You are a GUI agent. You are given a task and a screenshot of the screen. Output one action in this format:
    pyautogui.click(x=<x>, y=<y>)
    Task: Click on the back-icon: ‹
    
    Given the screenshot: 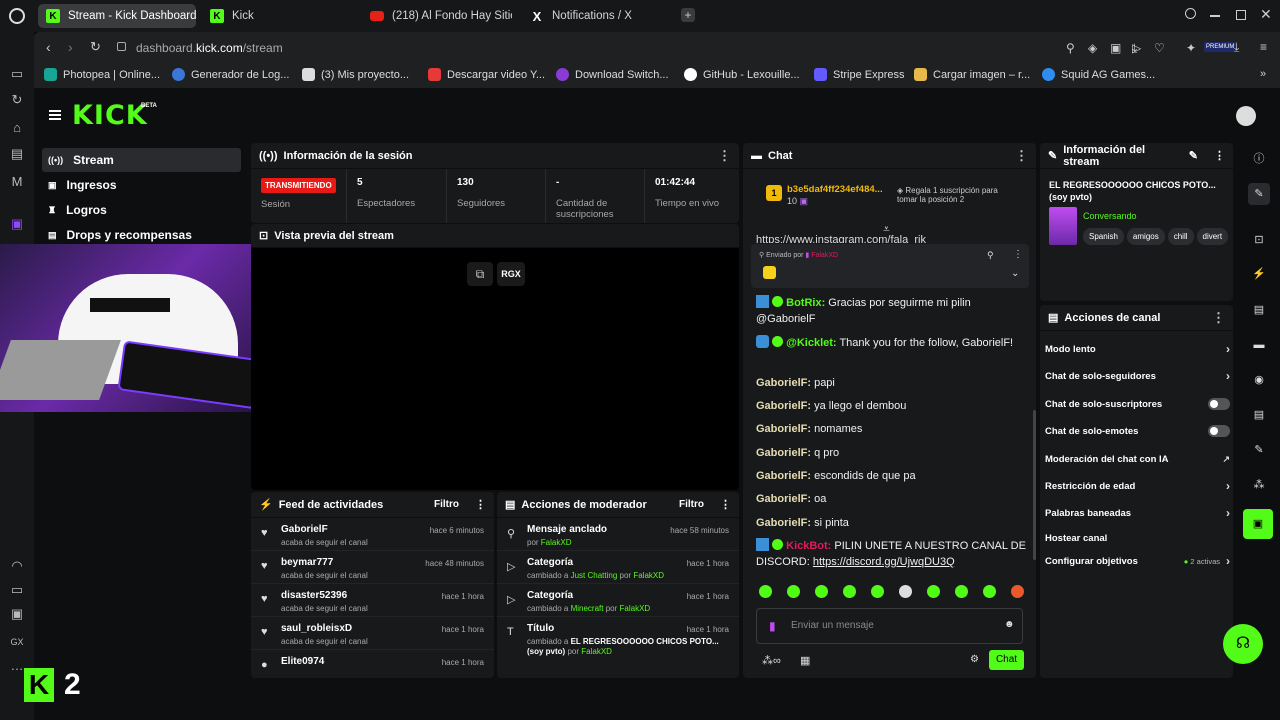 What is the action you would take?
    pyautogui.click(x=48, y=47)
    